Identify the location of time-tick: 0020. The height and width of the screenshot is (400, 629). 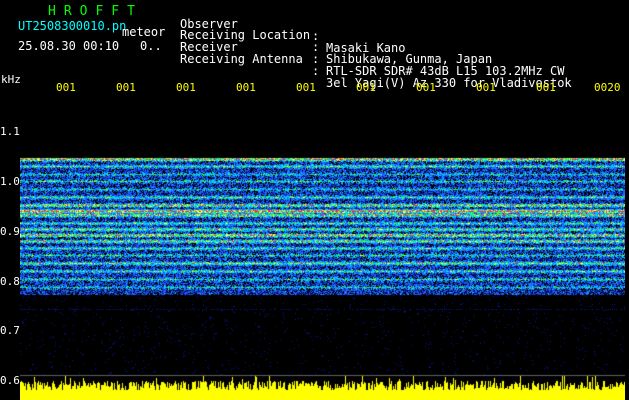
(607, 87).